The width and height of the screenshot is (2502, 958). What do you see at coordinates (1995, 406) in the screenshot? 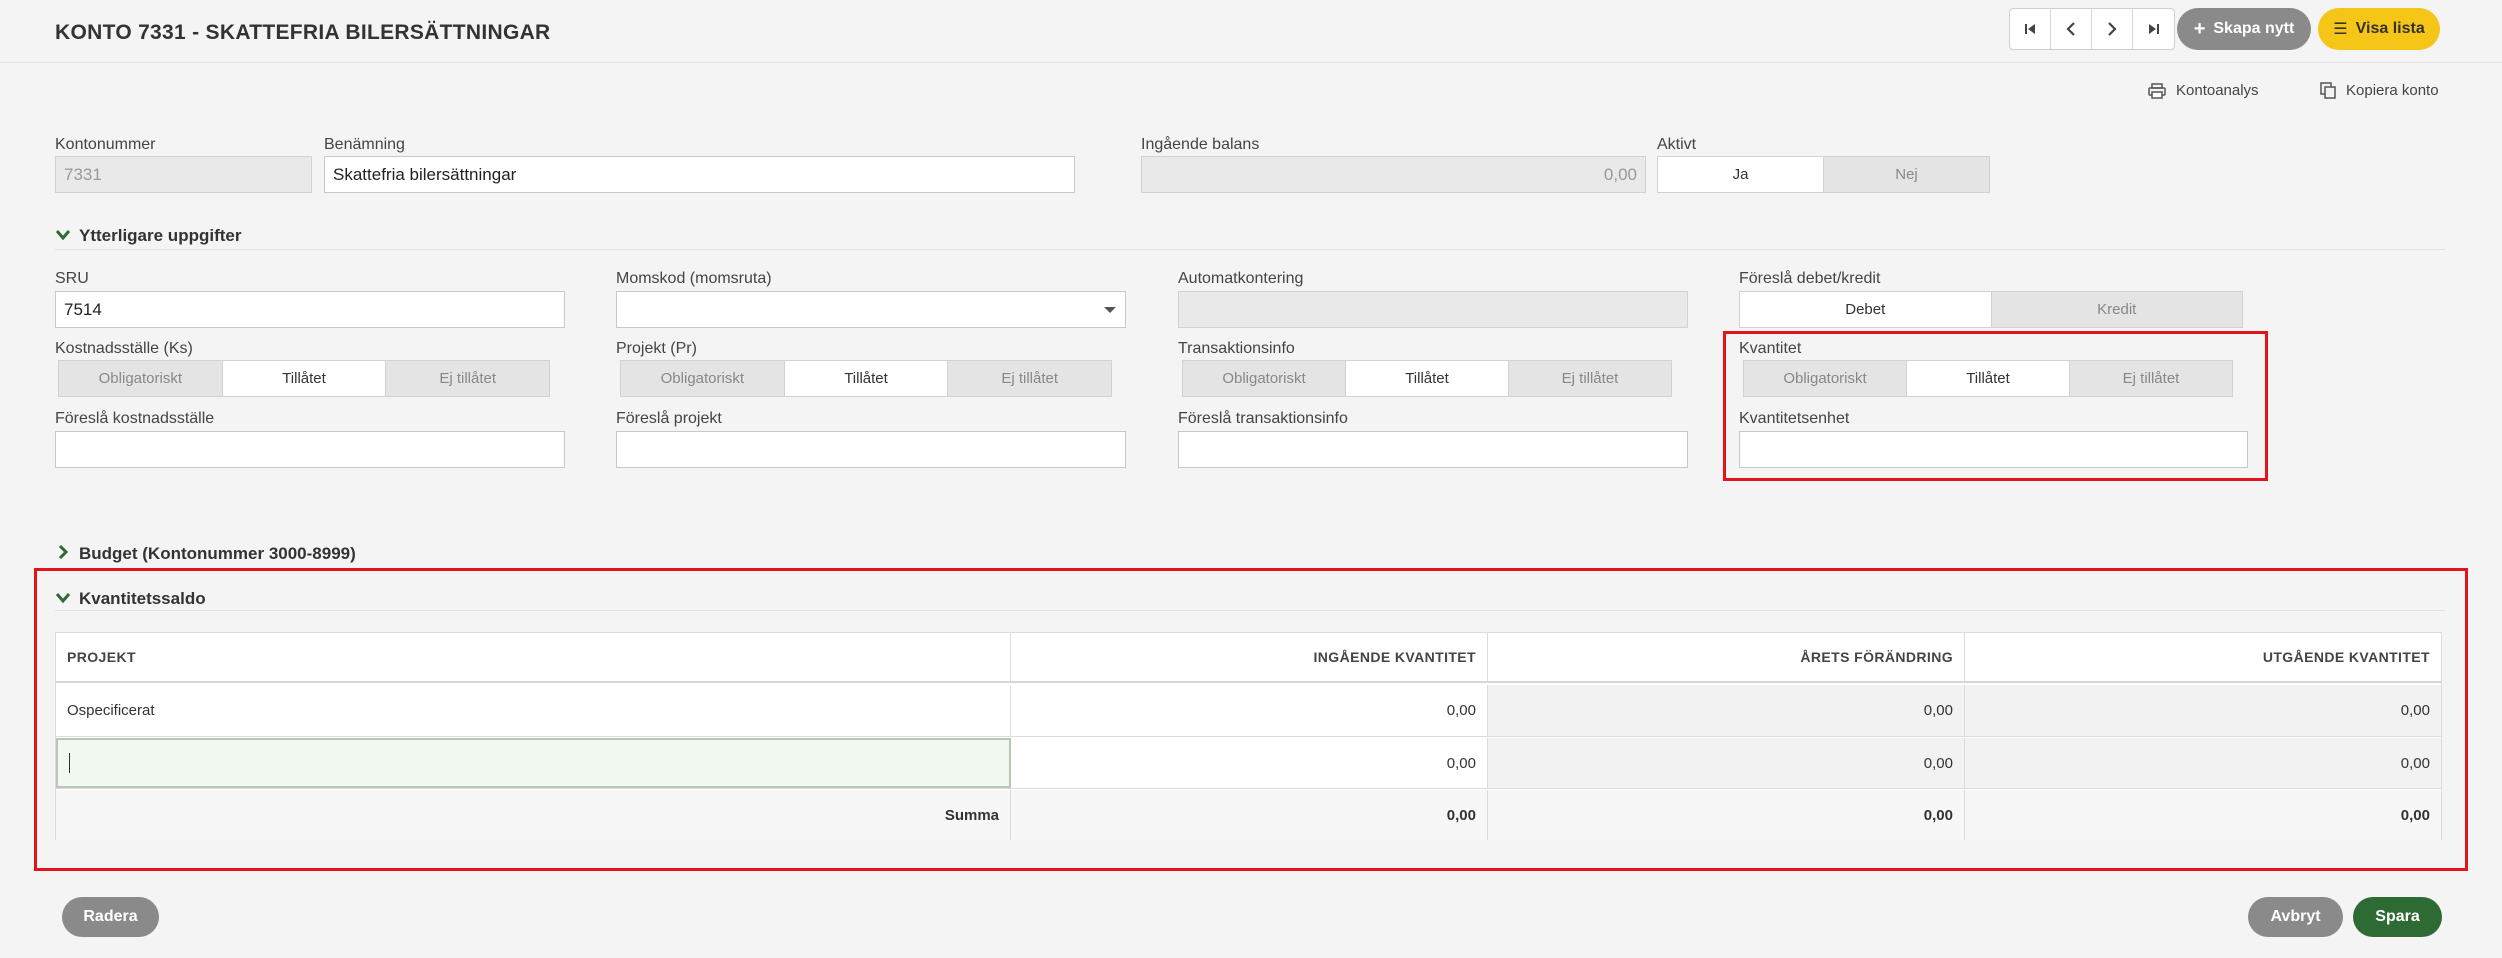
I see `highlight-box` at bounding box center [1995, 406].